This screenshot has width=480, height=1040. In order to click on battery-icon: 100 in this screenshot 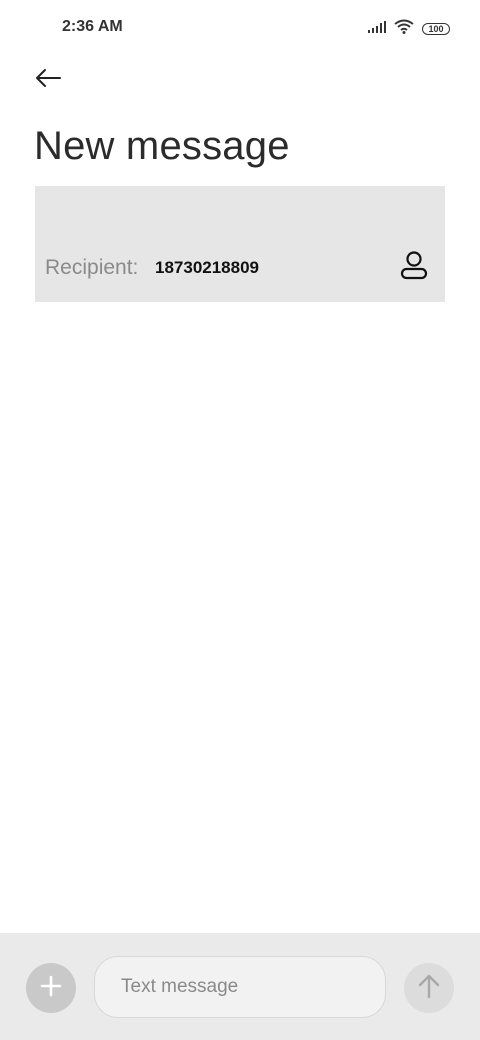, I will do `click(436, 29)`.